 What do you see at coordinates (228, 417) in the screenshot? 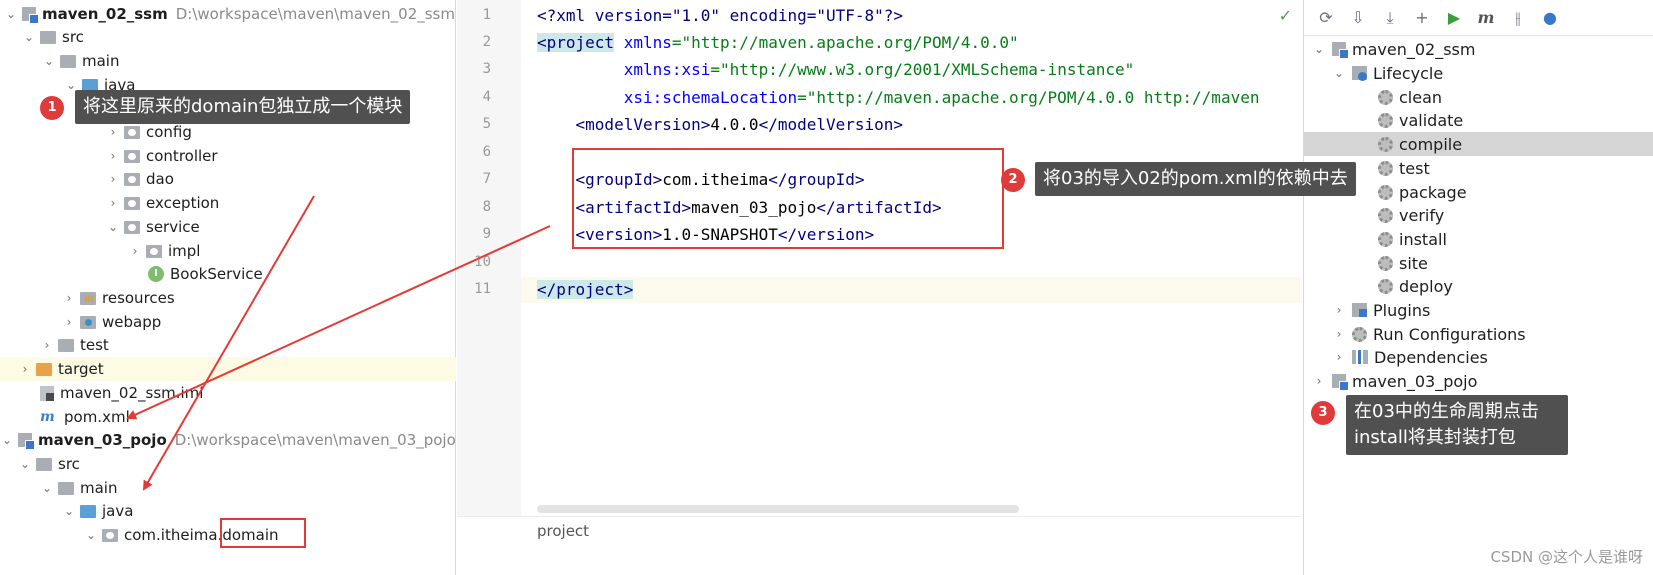
I see `tree-node-pom-xml: m pom.xml` at bounding box center [228, 417].